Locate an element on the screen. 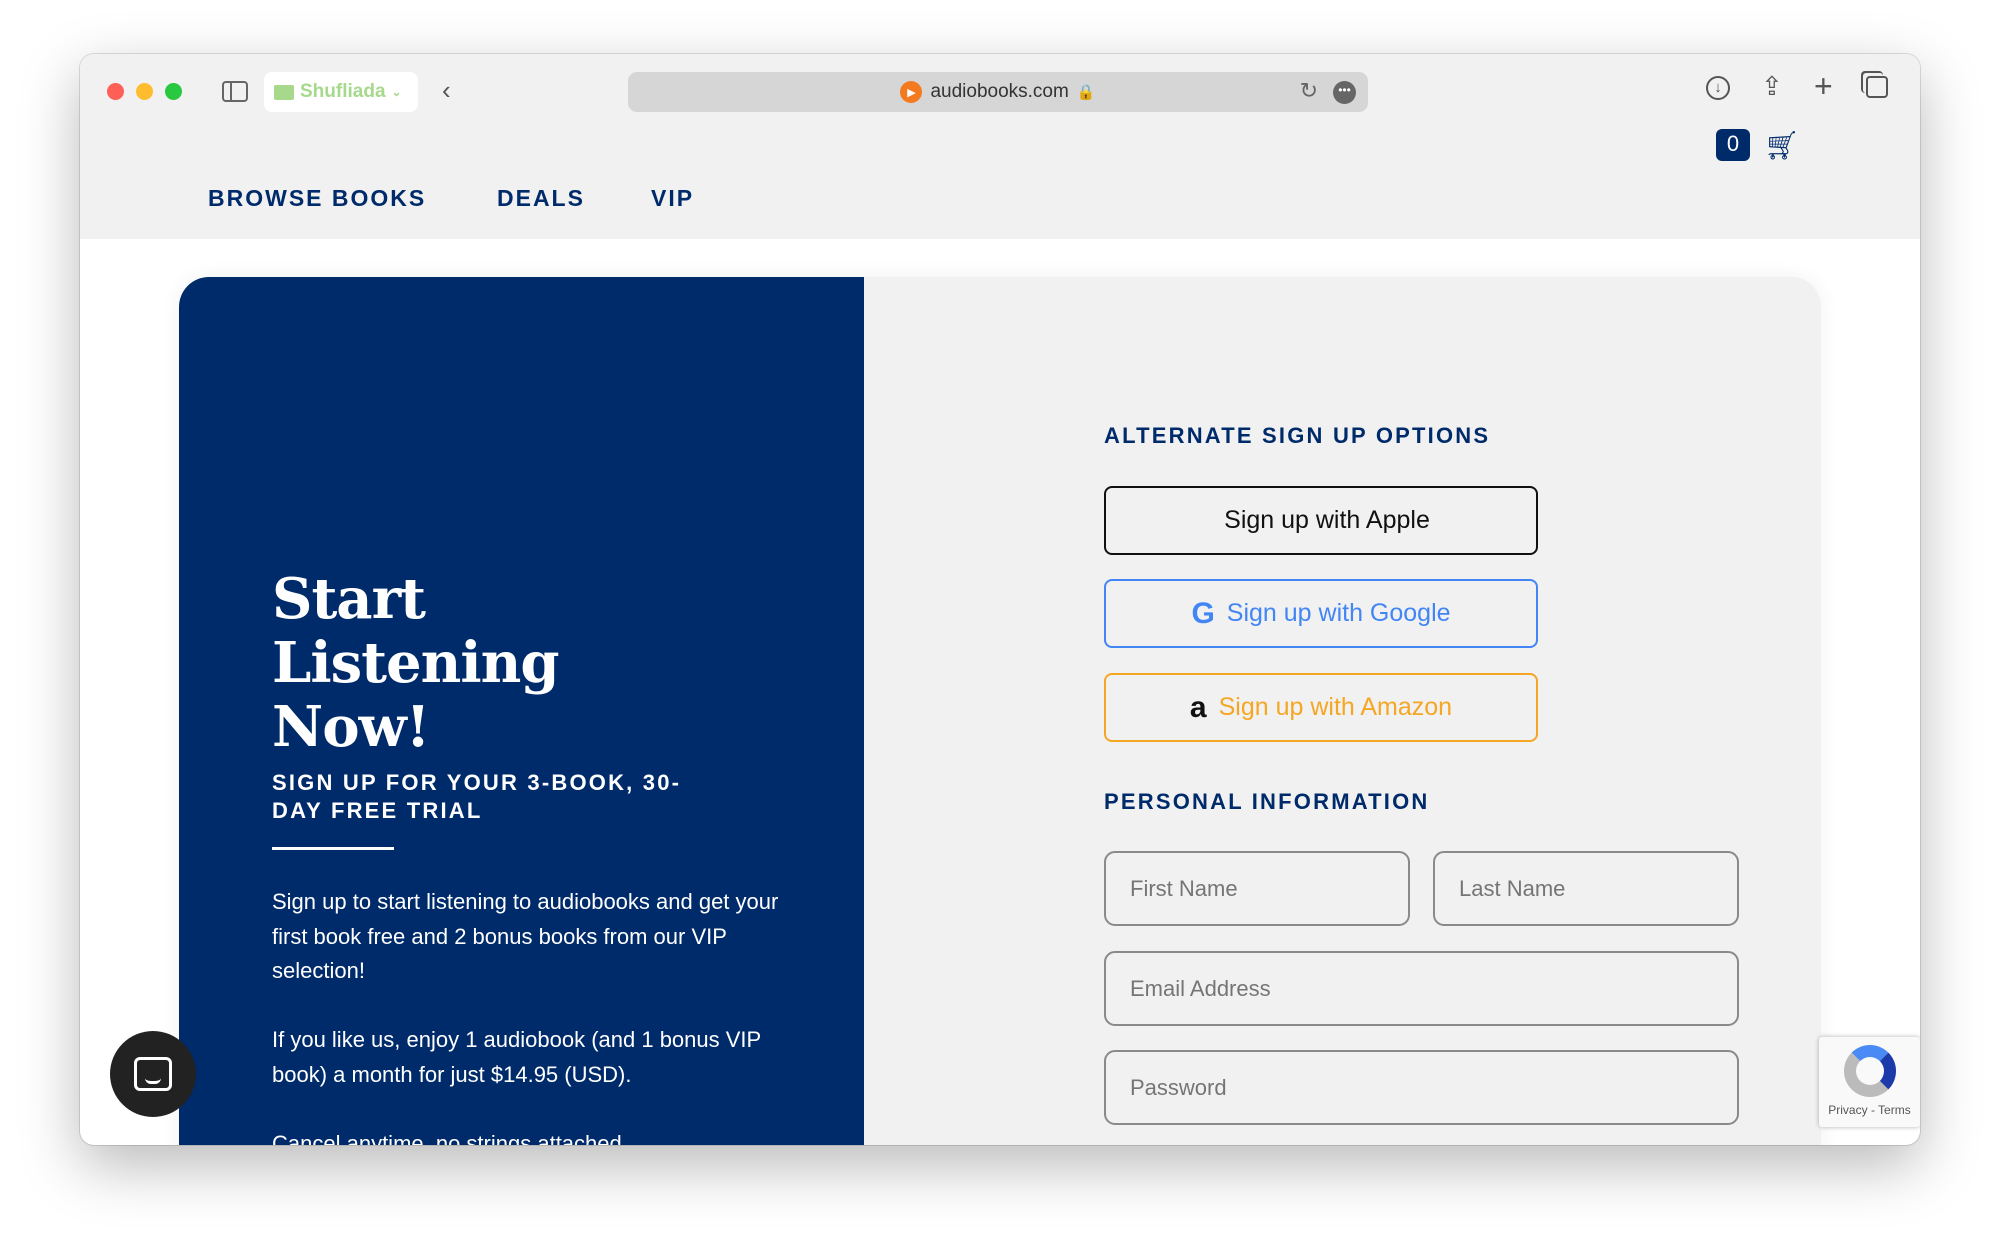 The width and height of the screenshot is (2000, 1253). tab-overview-icon is located at coordinates (1877, 87).